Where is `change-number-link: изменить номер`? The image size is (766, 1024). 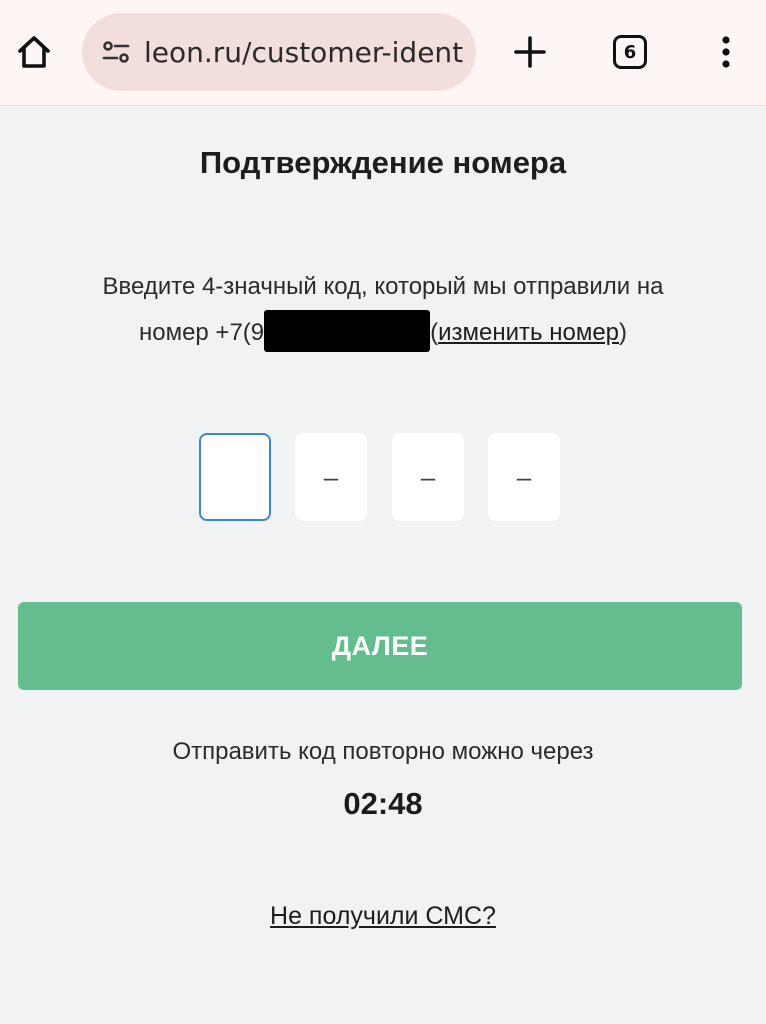 change-number-link: изменить номер is located at coordinates (528, 332).